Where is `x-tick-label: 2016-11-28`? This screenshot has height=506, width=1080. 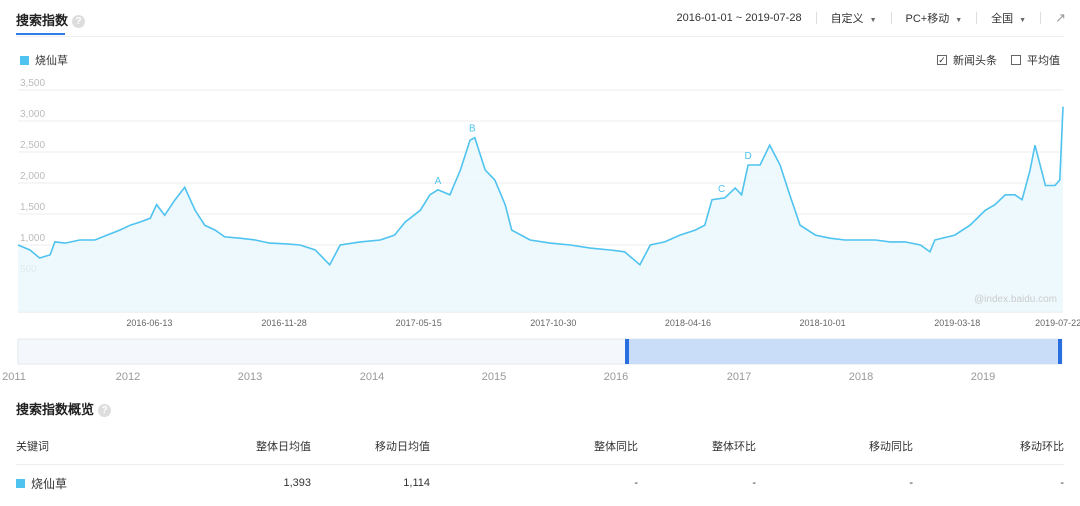
x-tick-label: 2016-11-28 is located at coordinates (283, 323).